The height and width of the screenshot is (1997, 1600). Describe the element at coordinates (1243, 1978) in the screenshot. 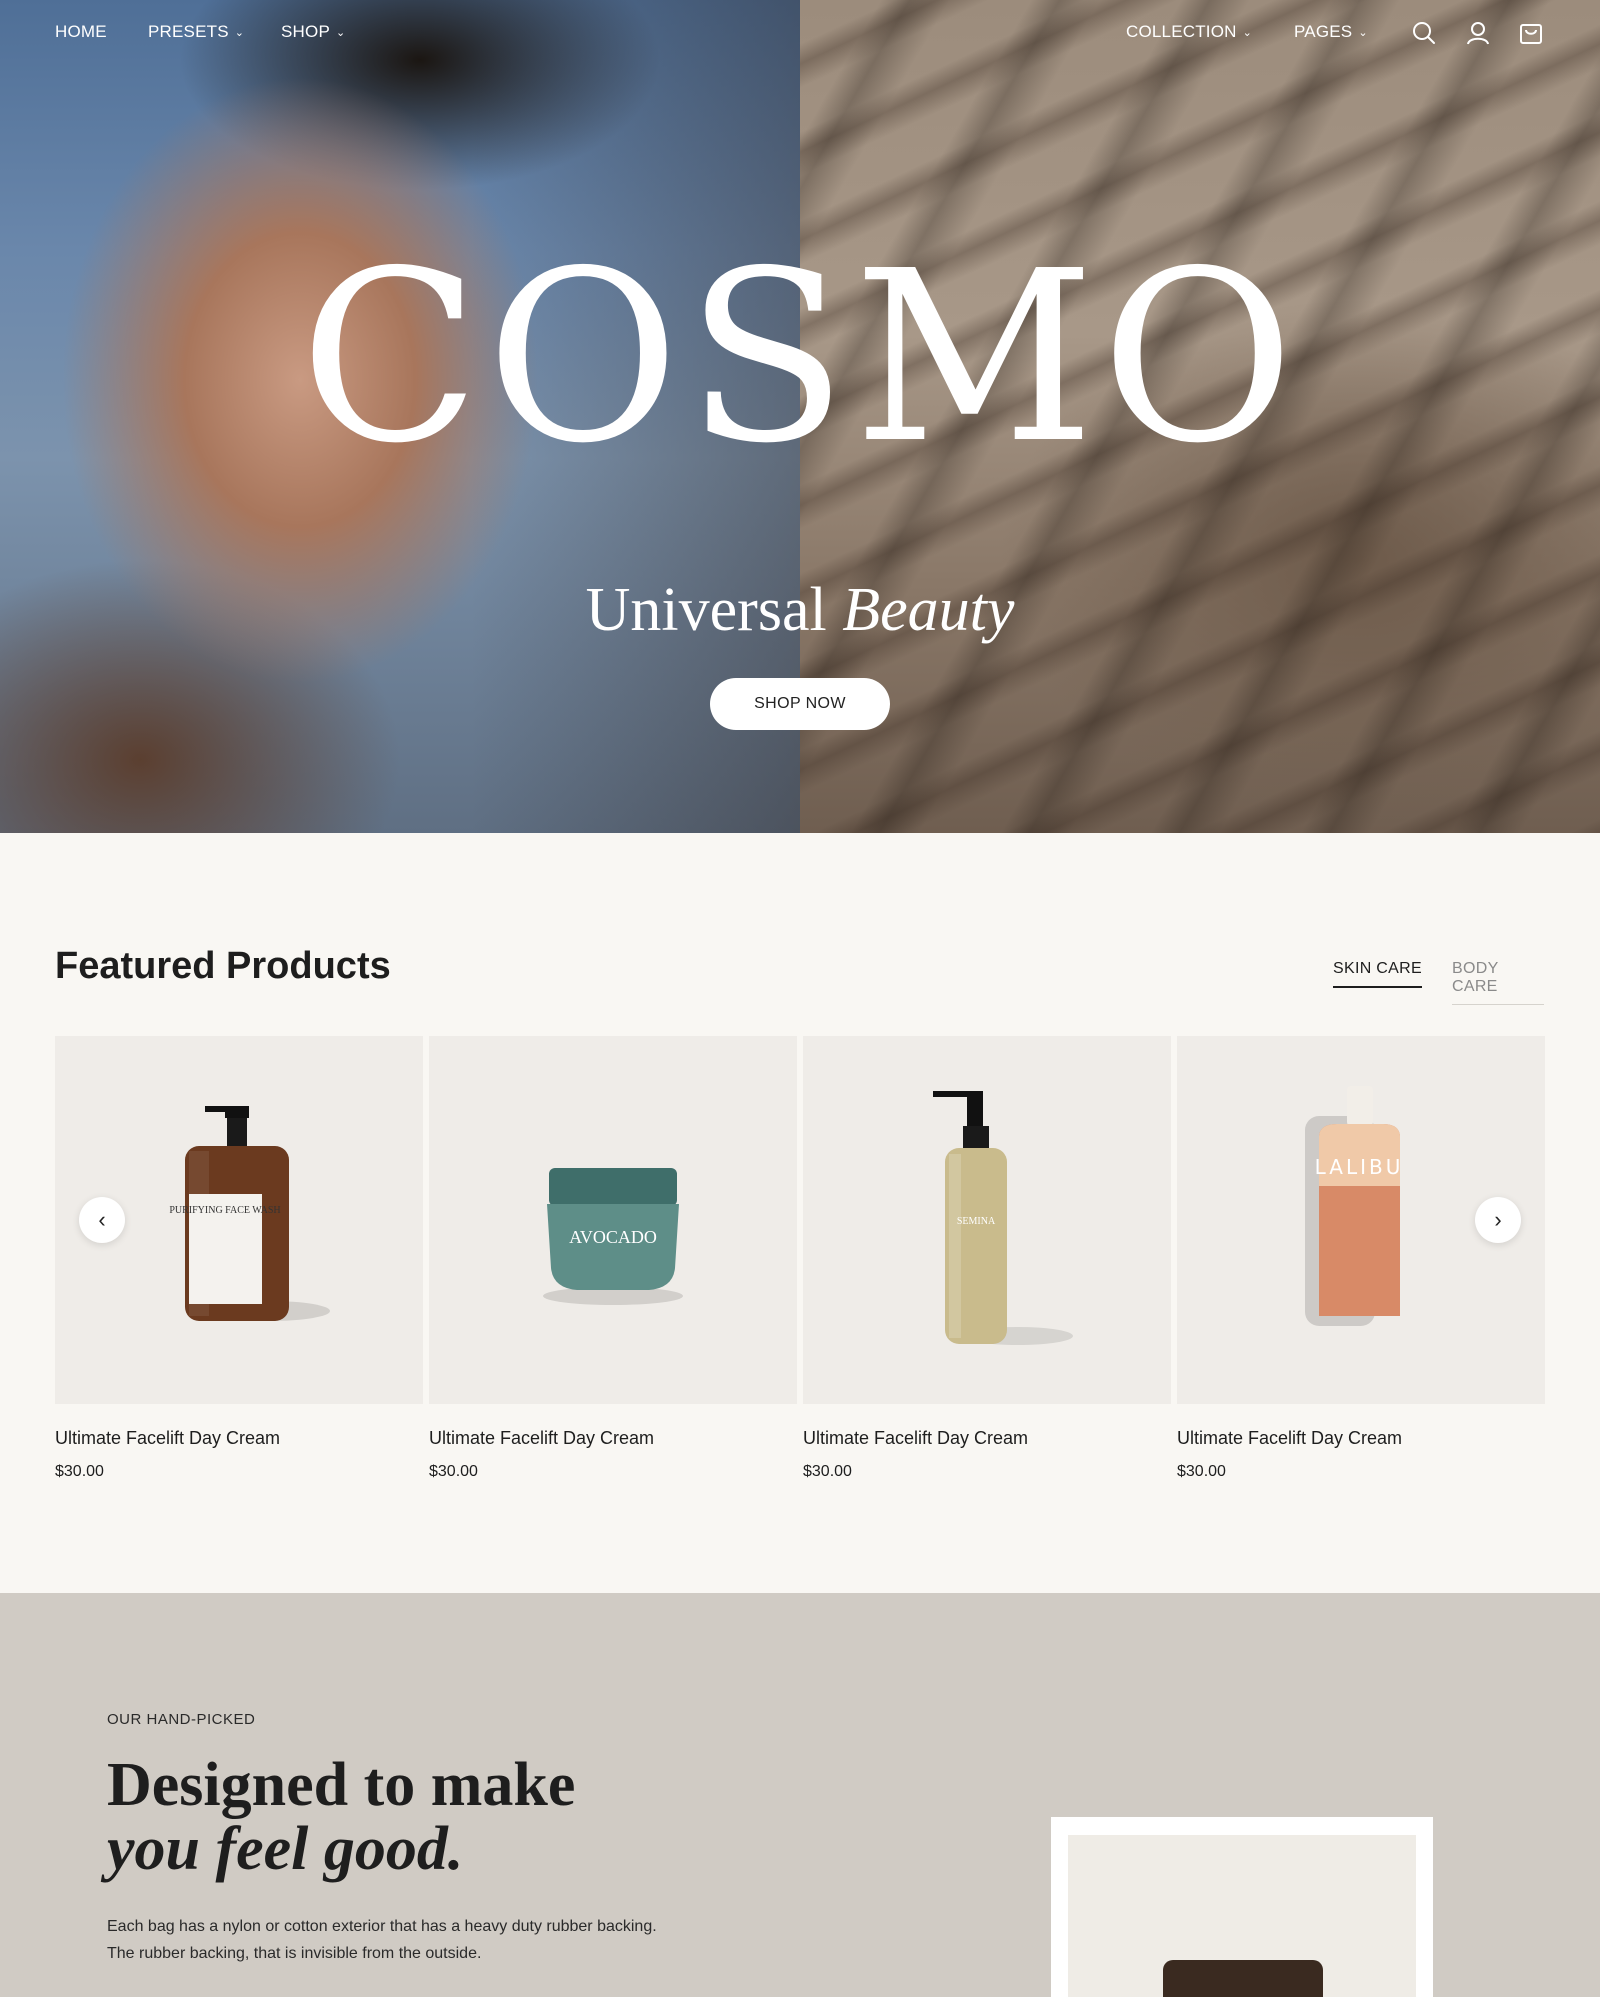

I see `jar-icon` at that location.